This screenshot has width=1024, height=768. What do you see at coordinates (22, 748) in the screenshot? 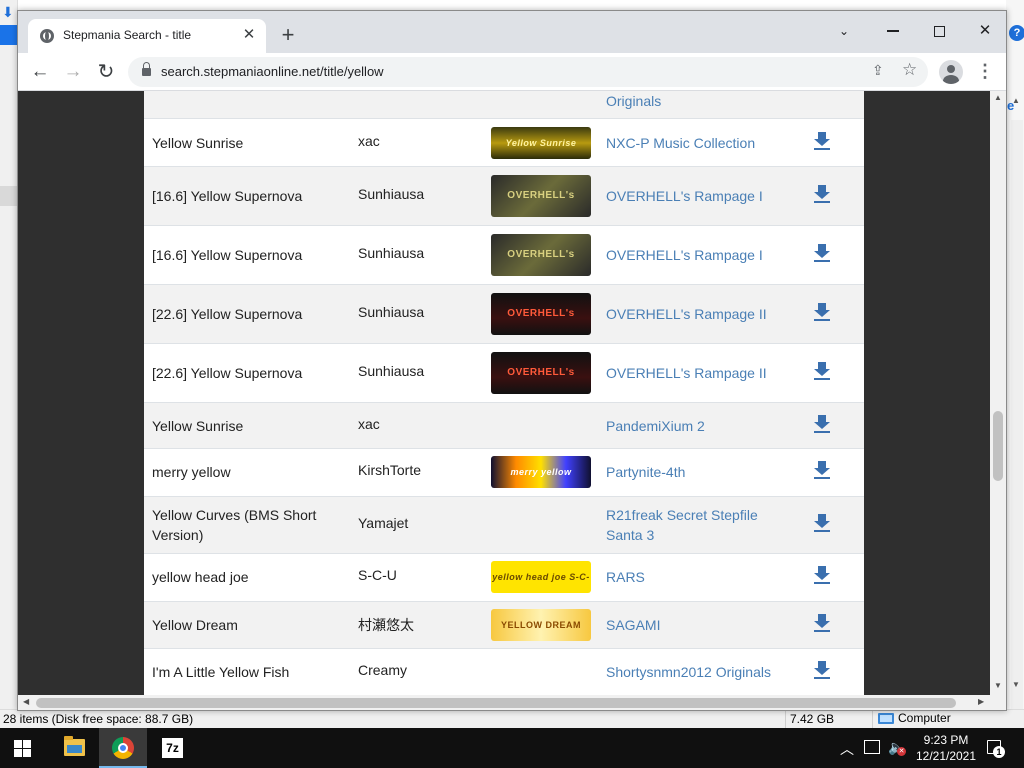
I see `windows-start-icon` at bounding box center [22, 748].